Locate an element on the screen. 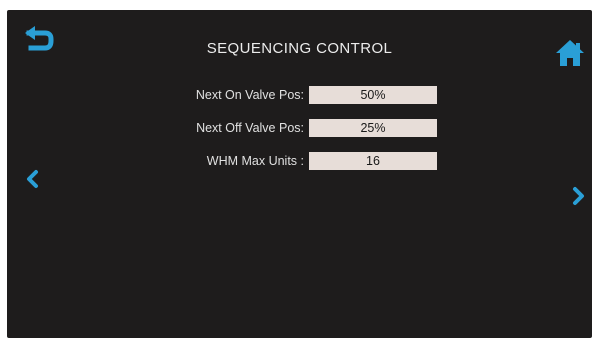  home-button is located at coordinates (570, 53).